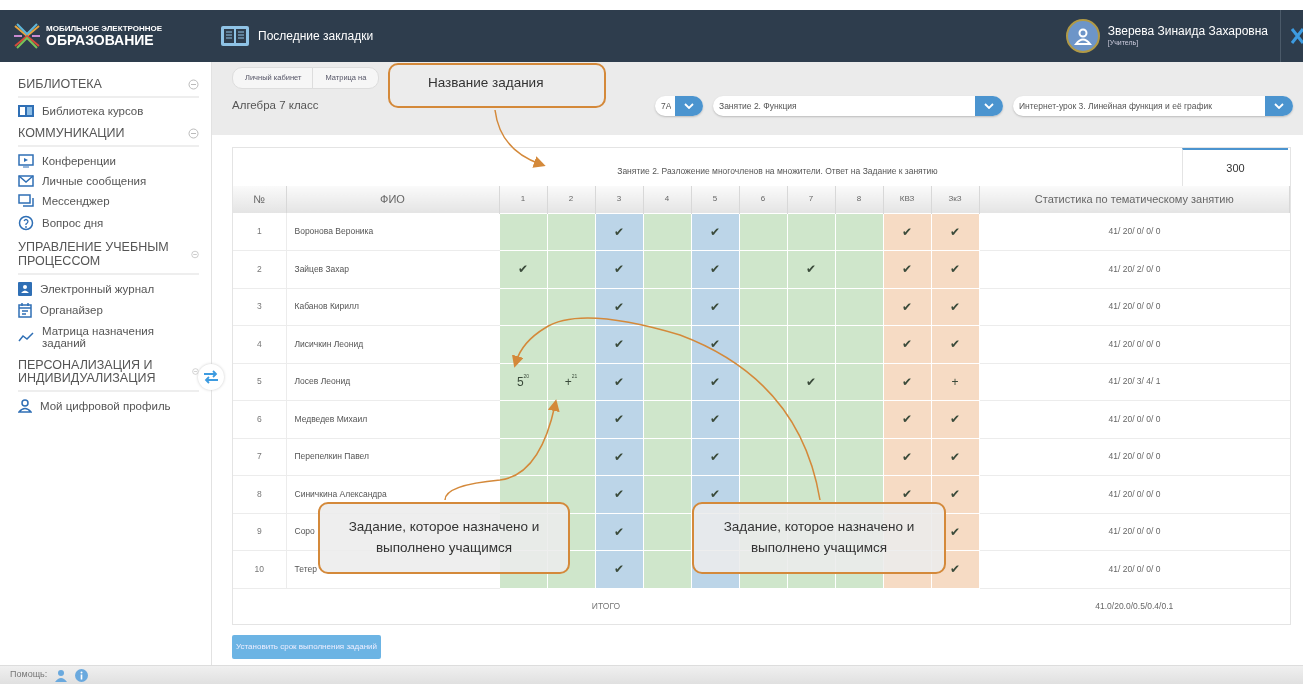 This screenshot has height=684, width=1303. What do you see at coordinates (1187, 30) in the screenshot?
I see `user-name: Зверева Зинаида Захаровна` at bounding box center [1187, 30].